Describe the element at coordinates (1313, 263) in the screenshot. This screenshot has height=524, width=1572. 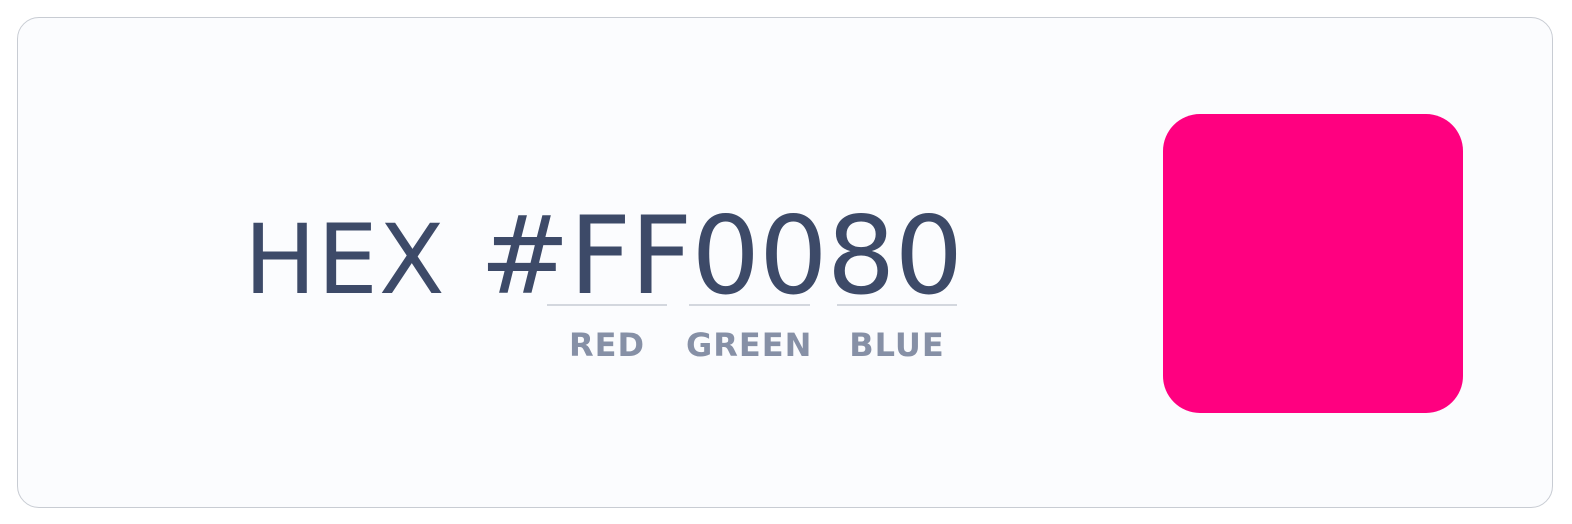
I see `color-swatch` at that location.